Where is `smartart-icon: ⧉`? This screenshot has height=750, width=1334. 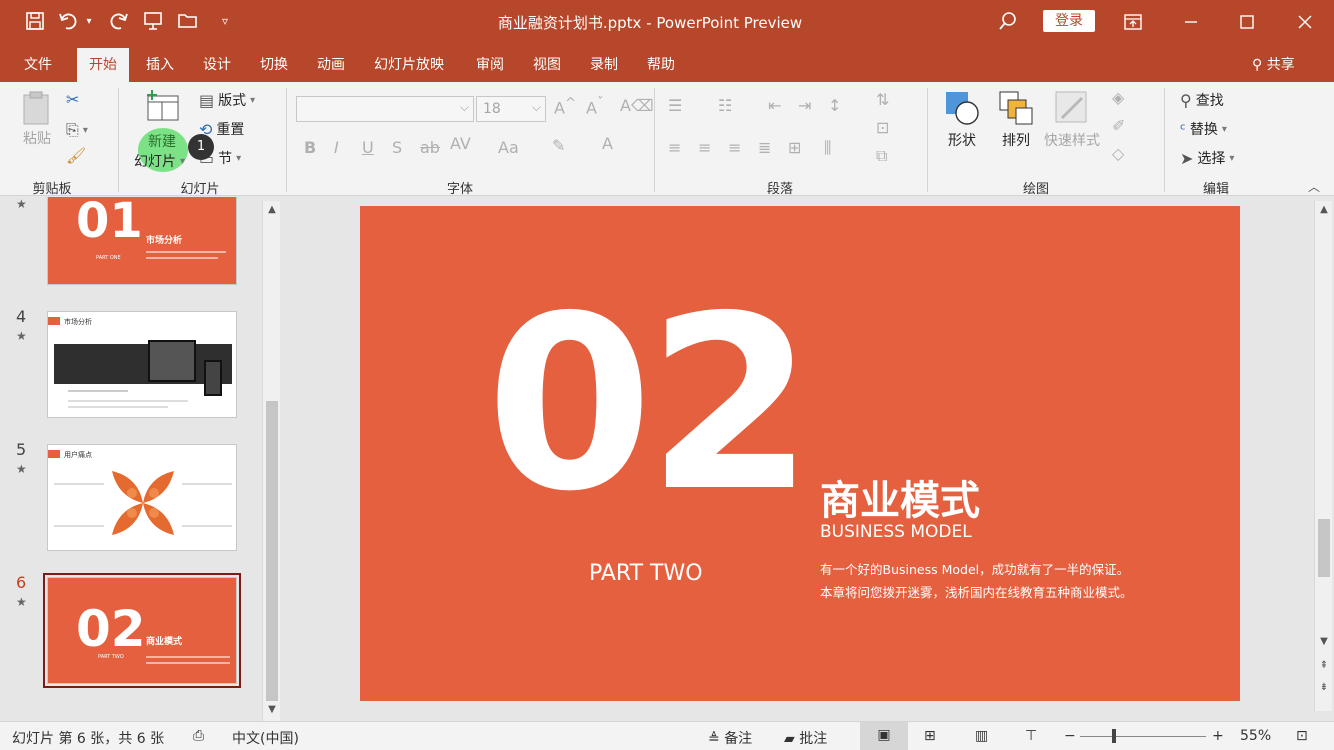
smartart-icon: ⧉ is located at coordinates (881, 156).